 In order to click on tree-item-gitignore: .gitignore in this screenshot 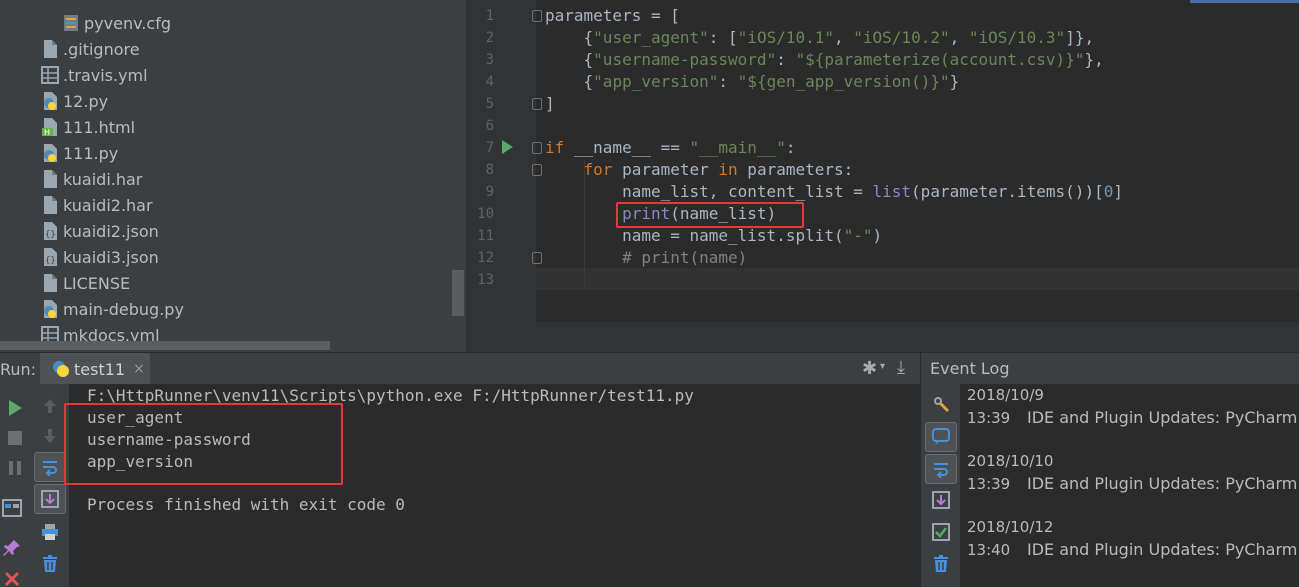, I will do `click(90, 49)`.